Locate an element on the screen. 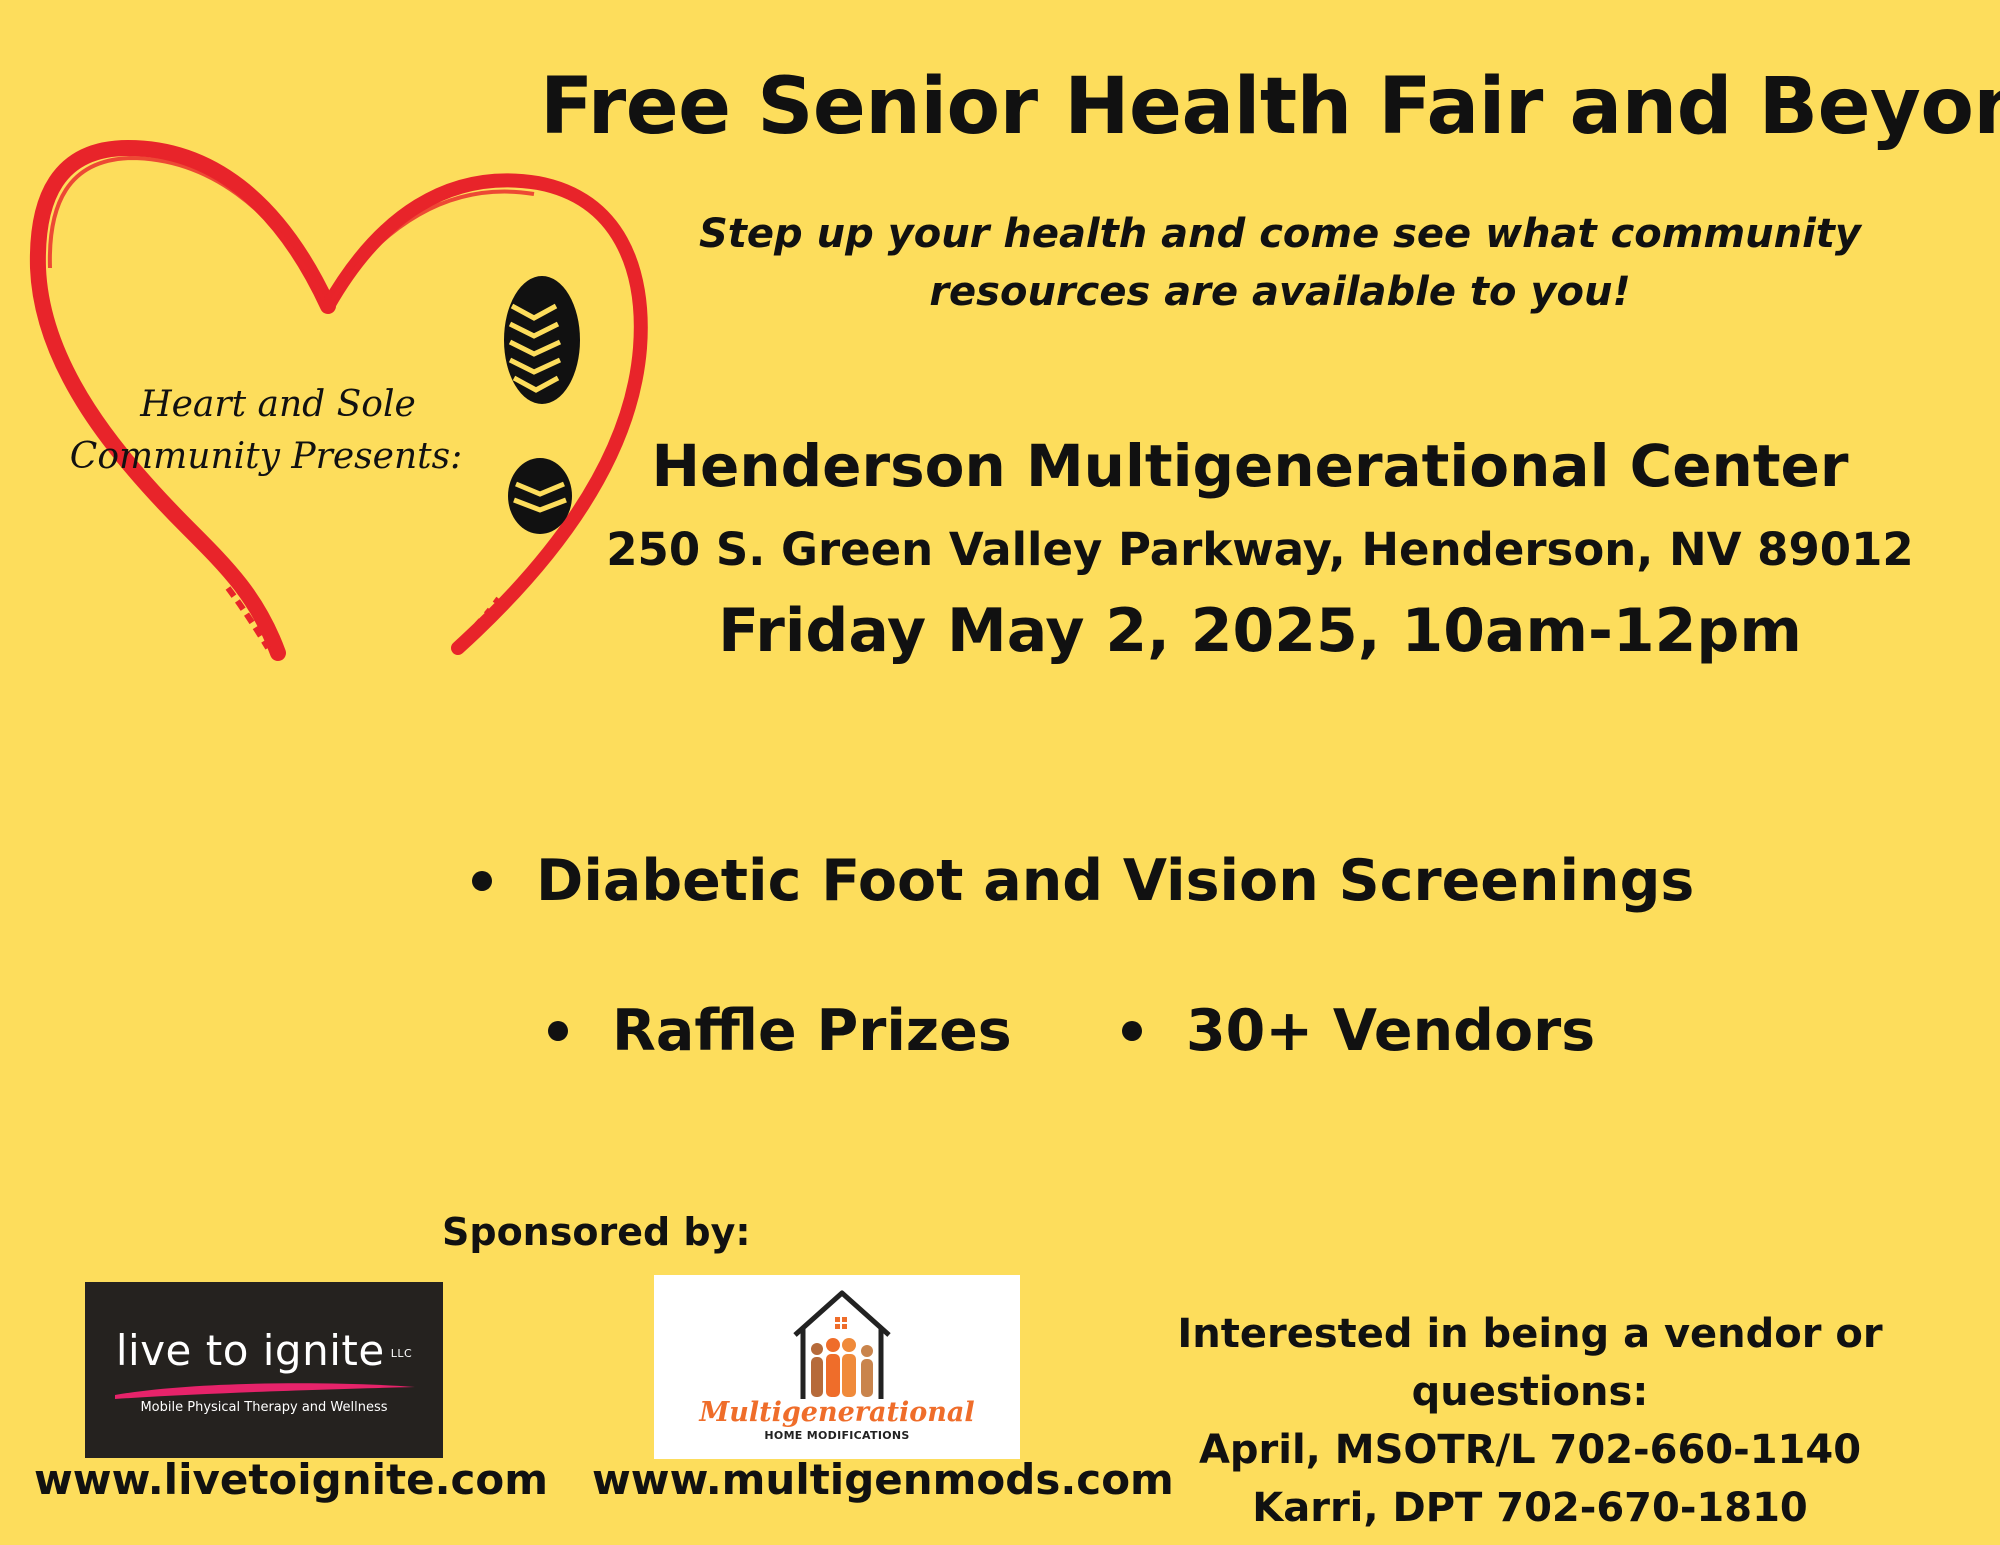 The width and height of the screenshot is (2000, 1545). feature-item: Raffle Prizes is located at coordinates (780, 1031).